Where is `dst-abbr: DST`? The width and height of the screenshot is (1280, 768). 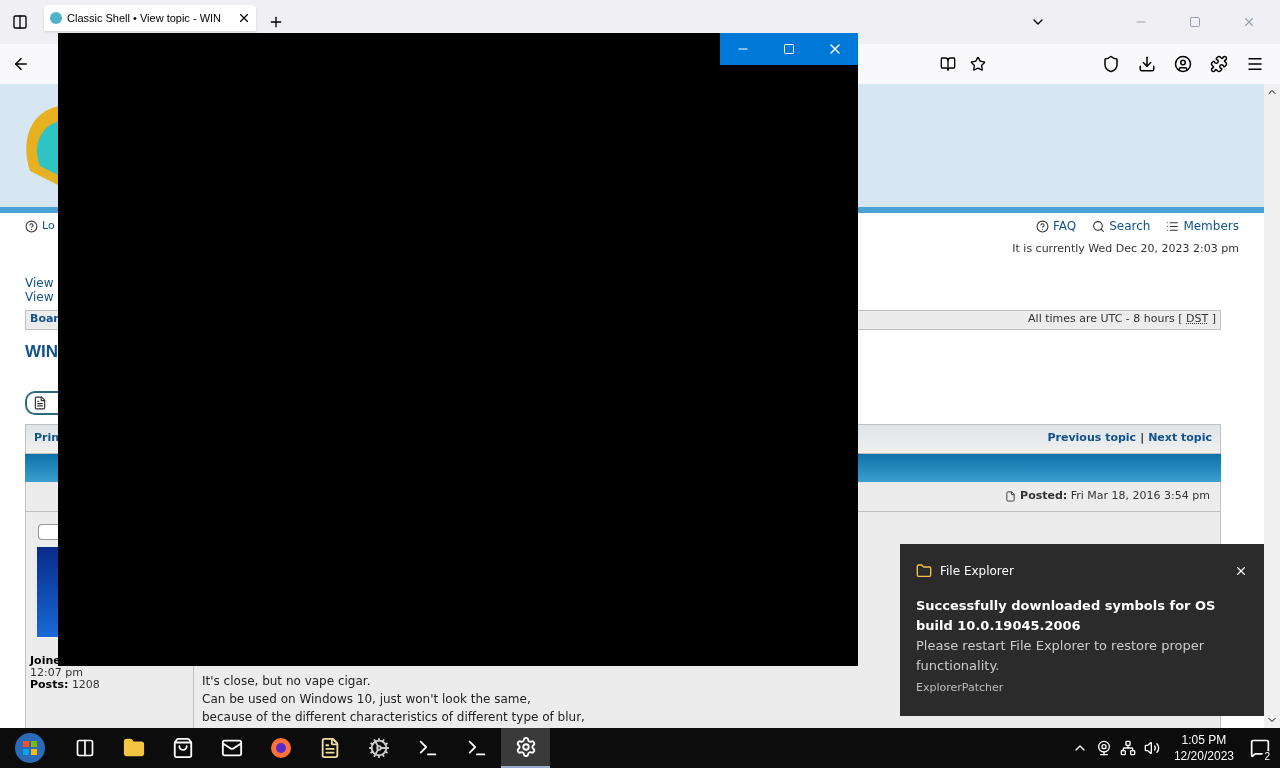 dst-abbr: DST is located at coordinates (1197, 319).